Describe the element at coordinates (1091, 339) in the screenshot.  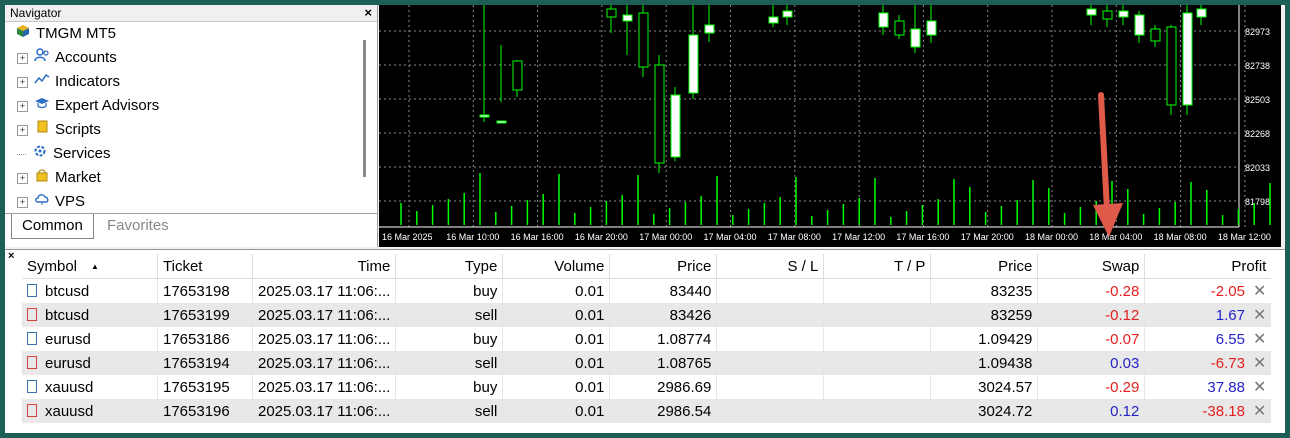
I see `position-swap: -0.07` at that location.